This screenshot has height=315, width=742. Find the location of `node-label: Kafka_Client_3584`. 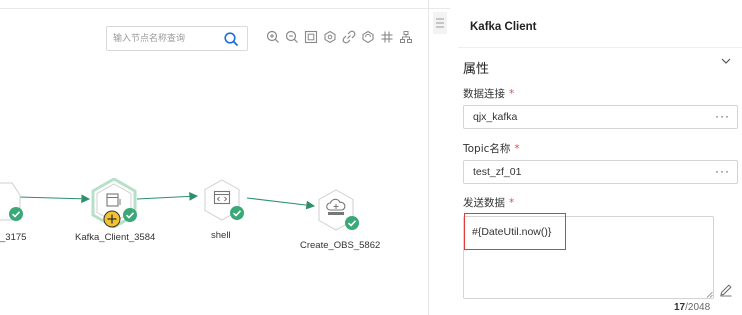

node-label: Kafka_Client_3584 is located at coordinates (115, 237).